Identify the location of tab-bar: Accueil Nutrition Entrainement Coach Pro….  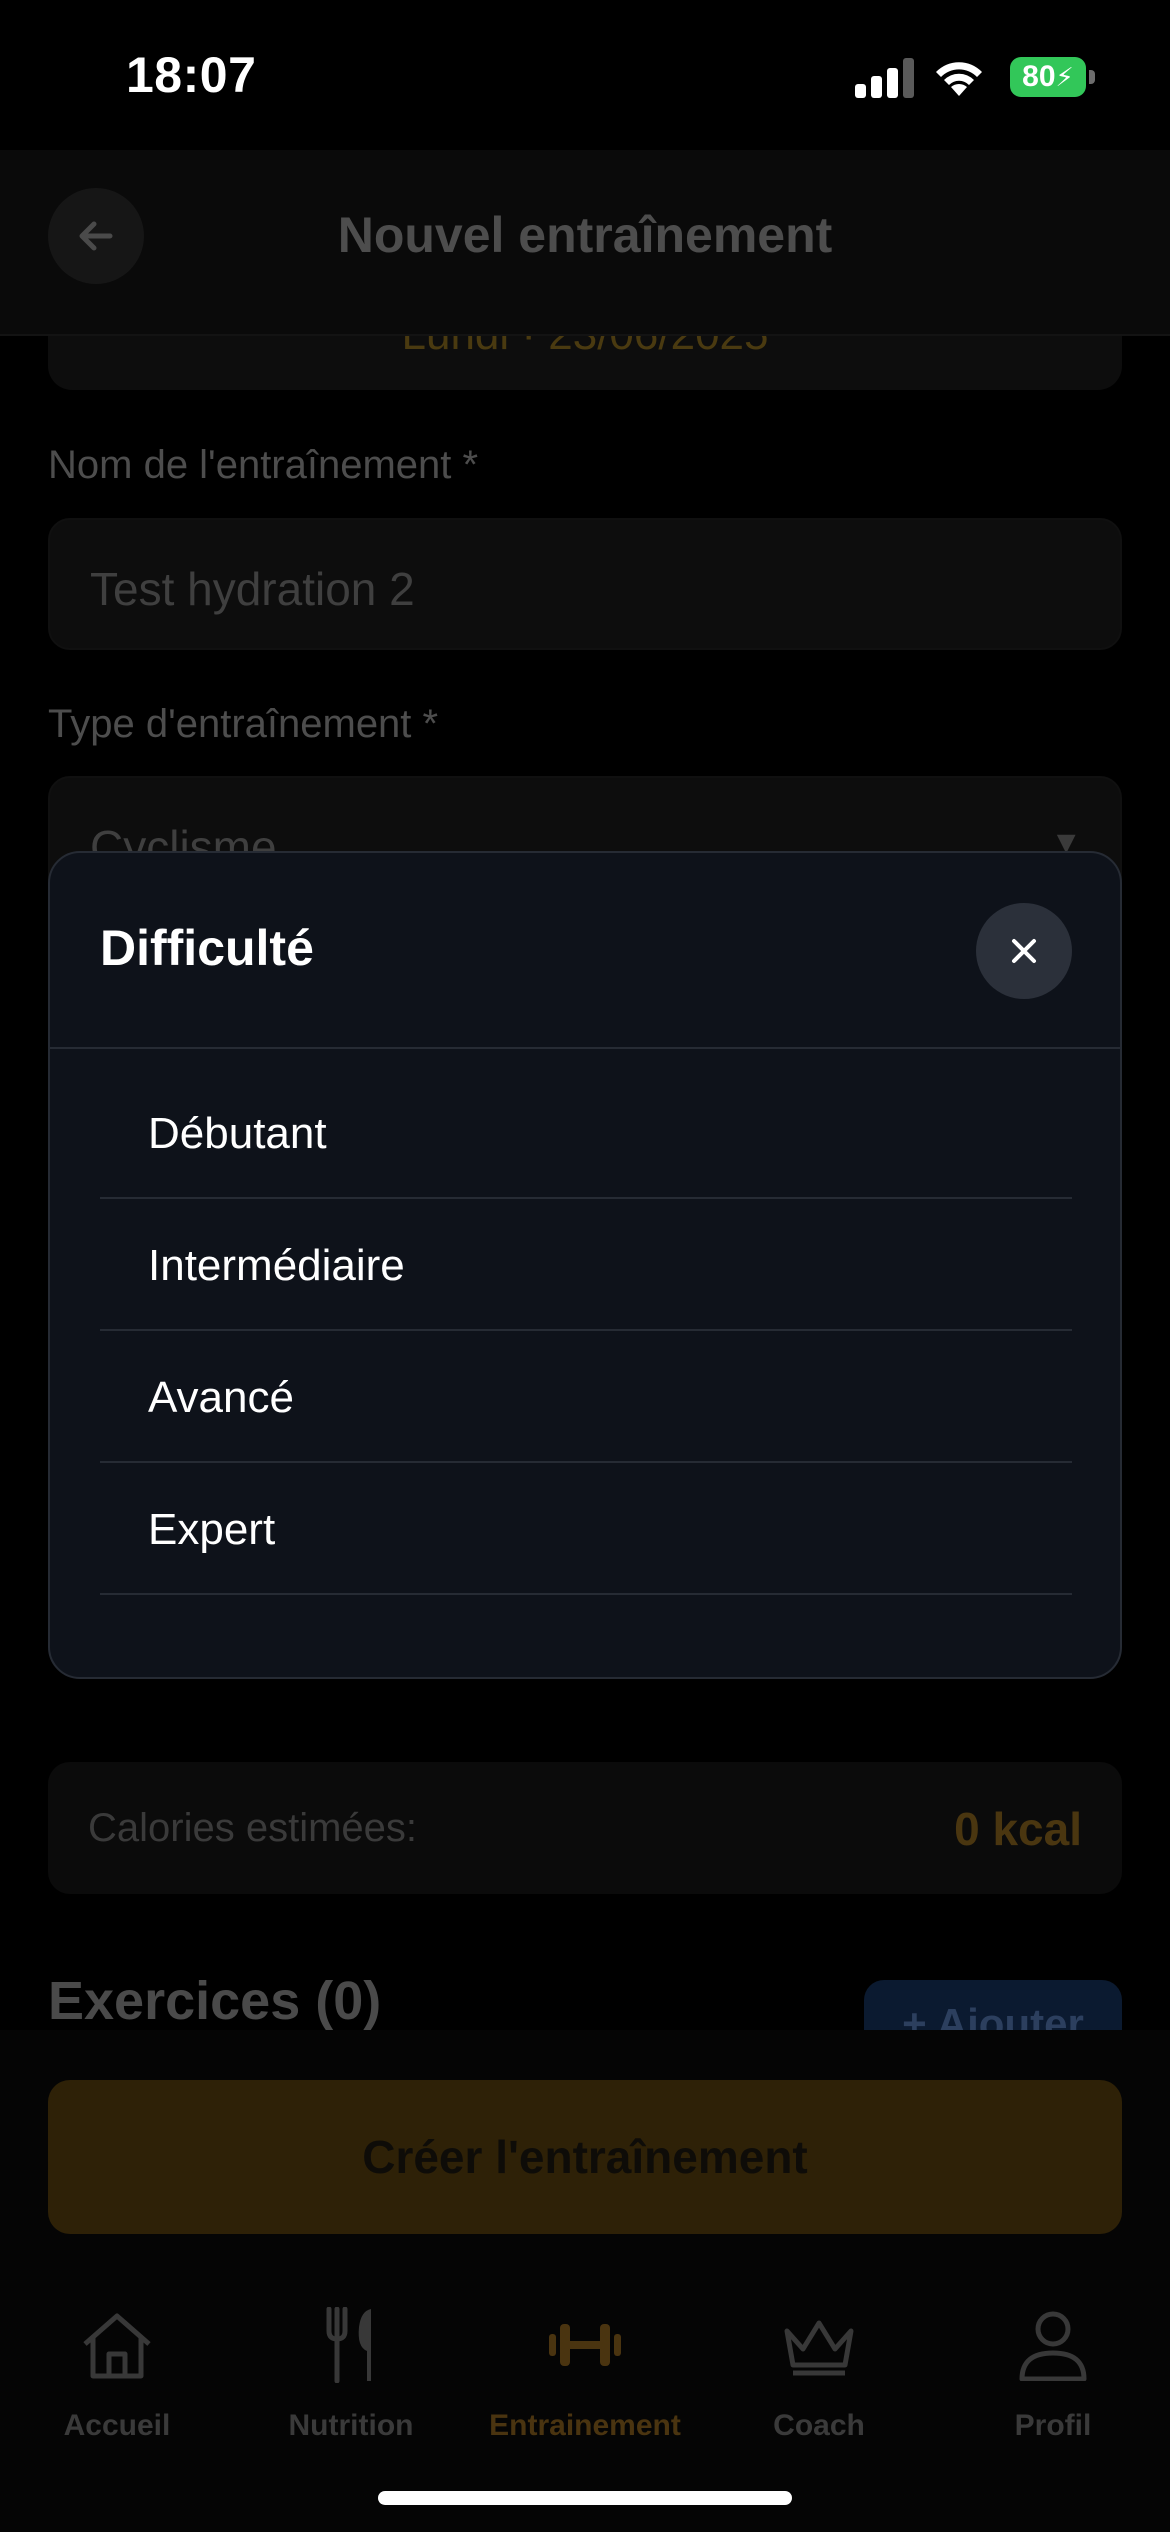
(585, 2375).